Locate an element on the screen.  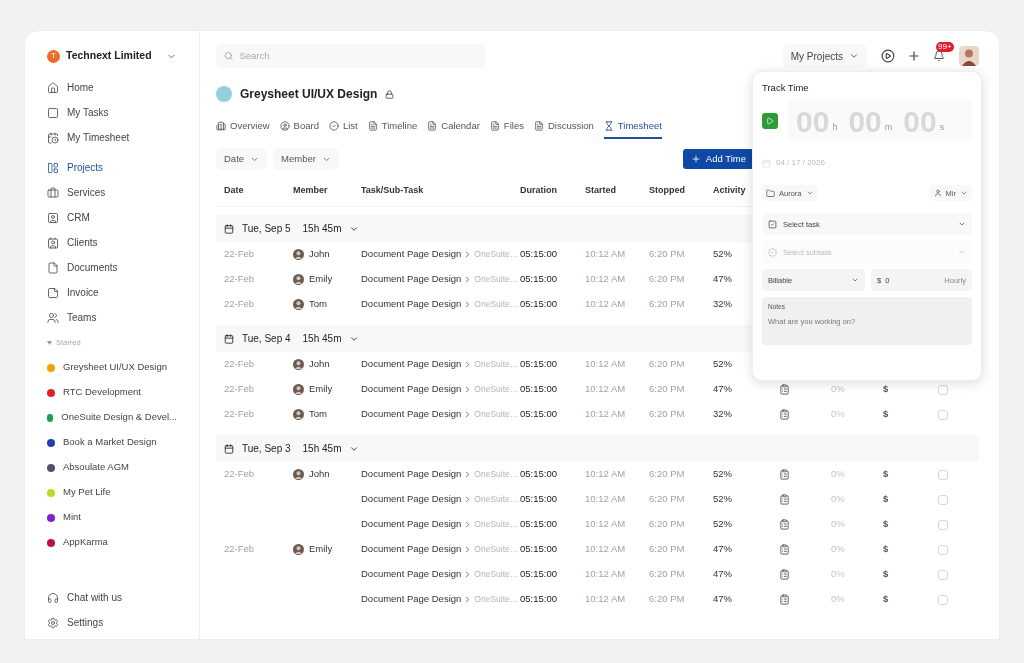
add-time-button: Add Time is located at coordinates (718, 159).